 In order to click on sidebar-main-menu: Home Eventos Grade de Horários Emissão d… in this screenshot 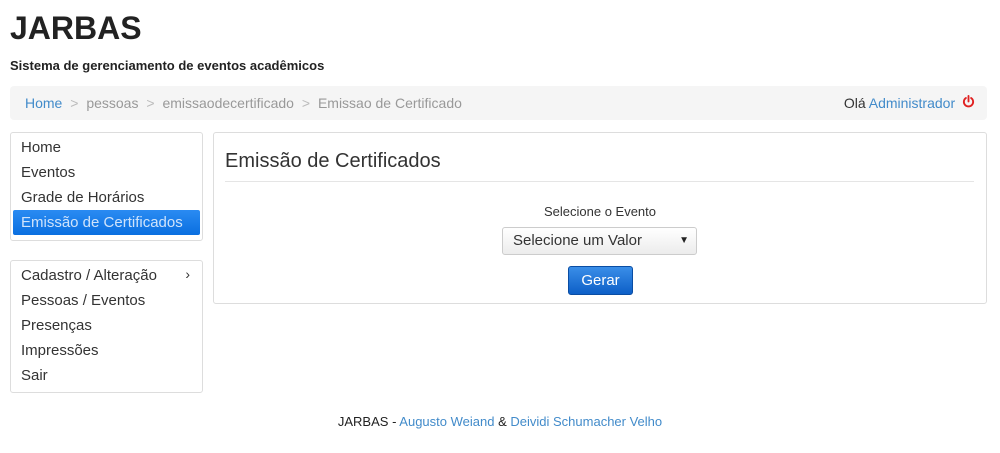, I will do `click(106, 186)`.